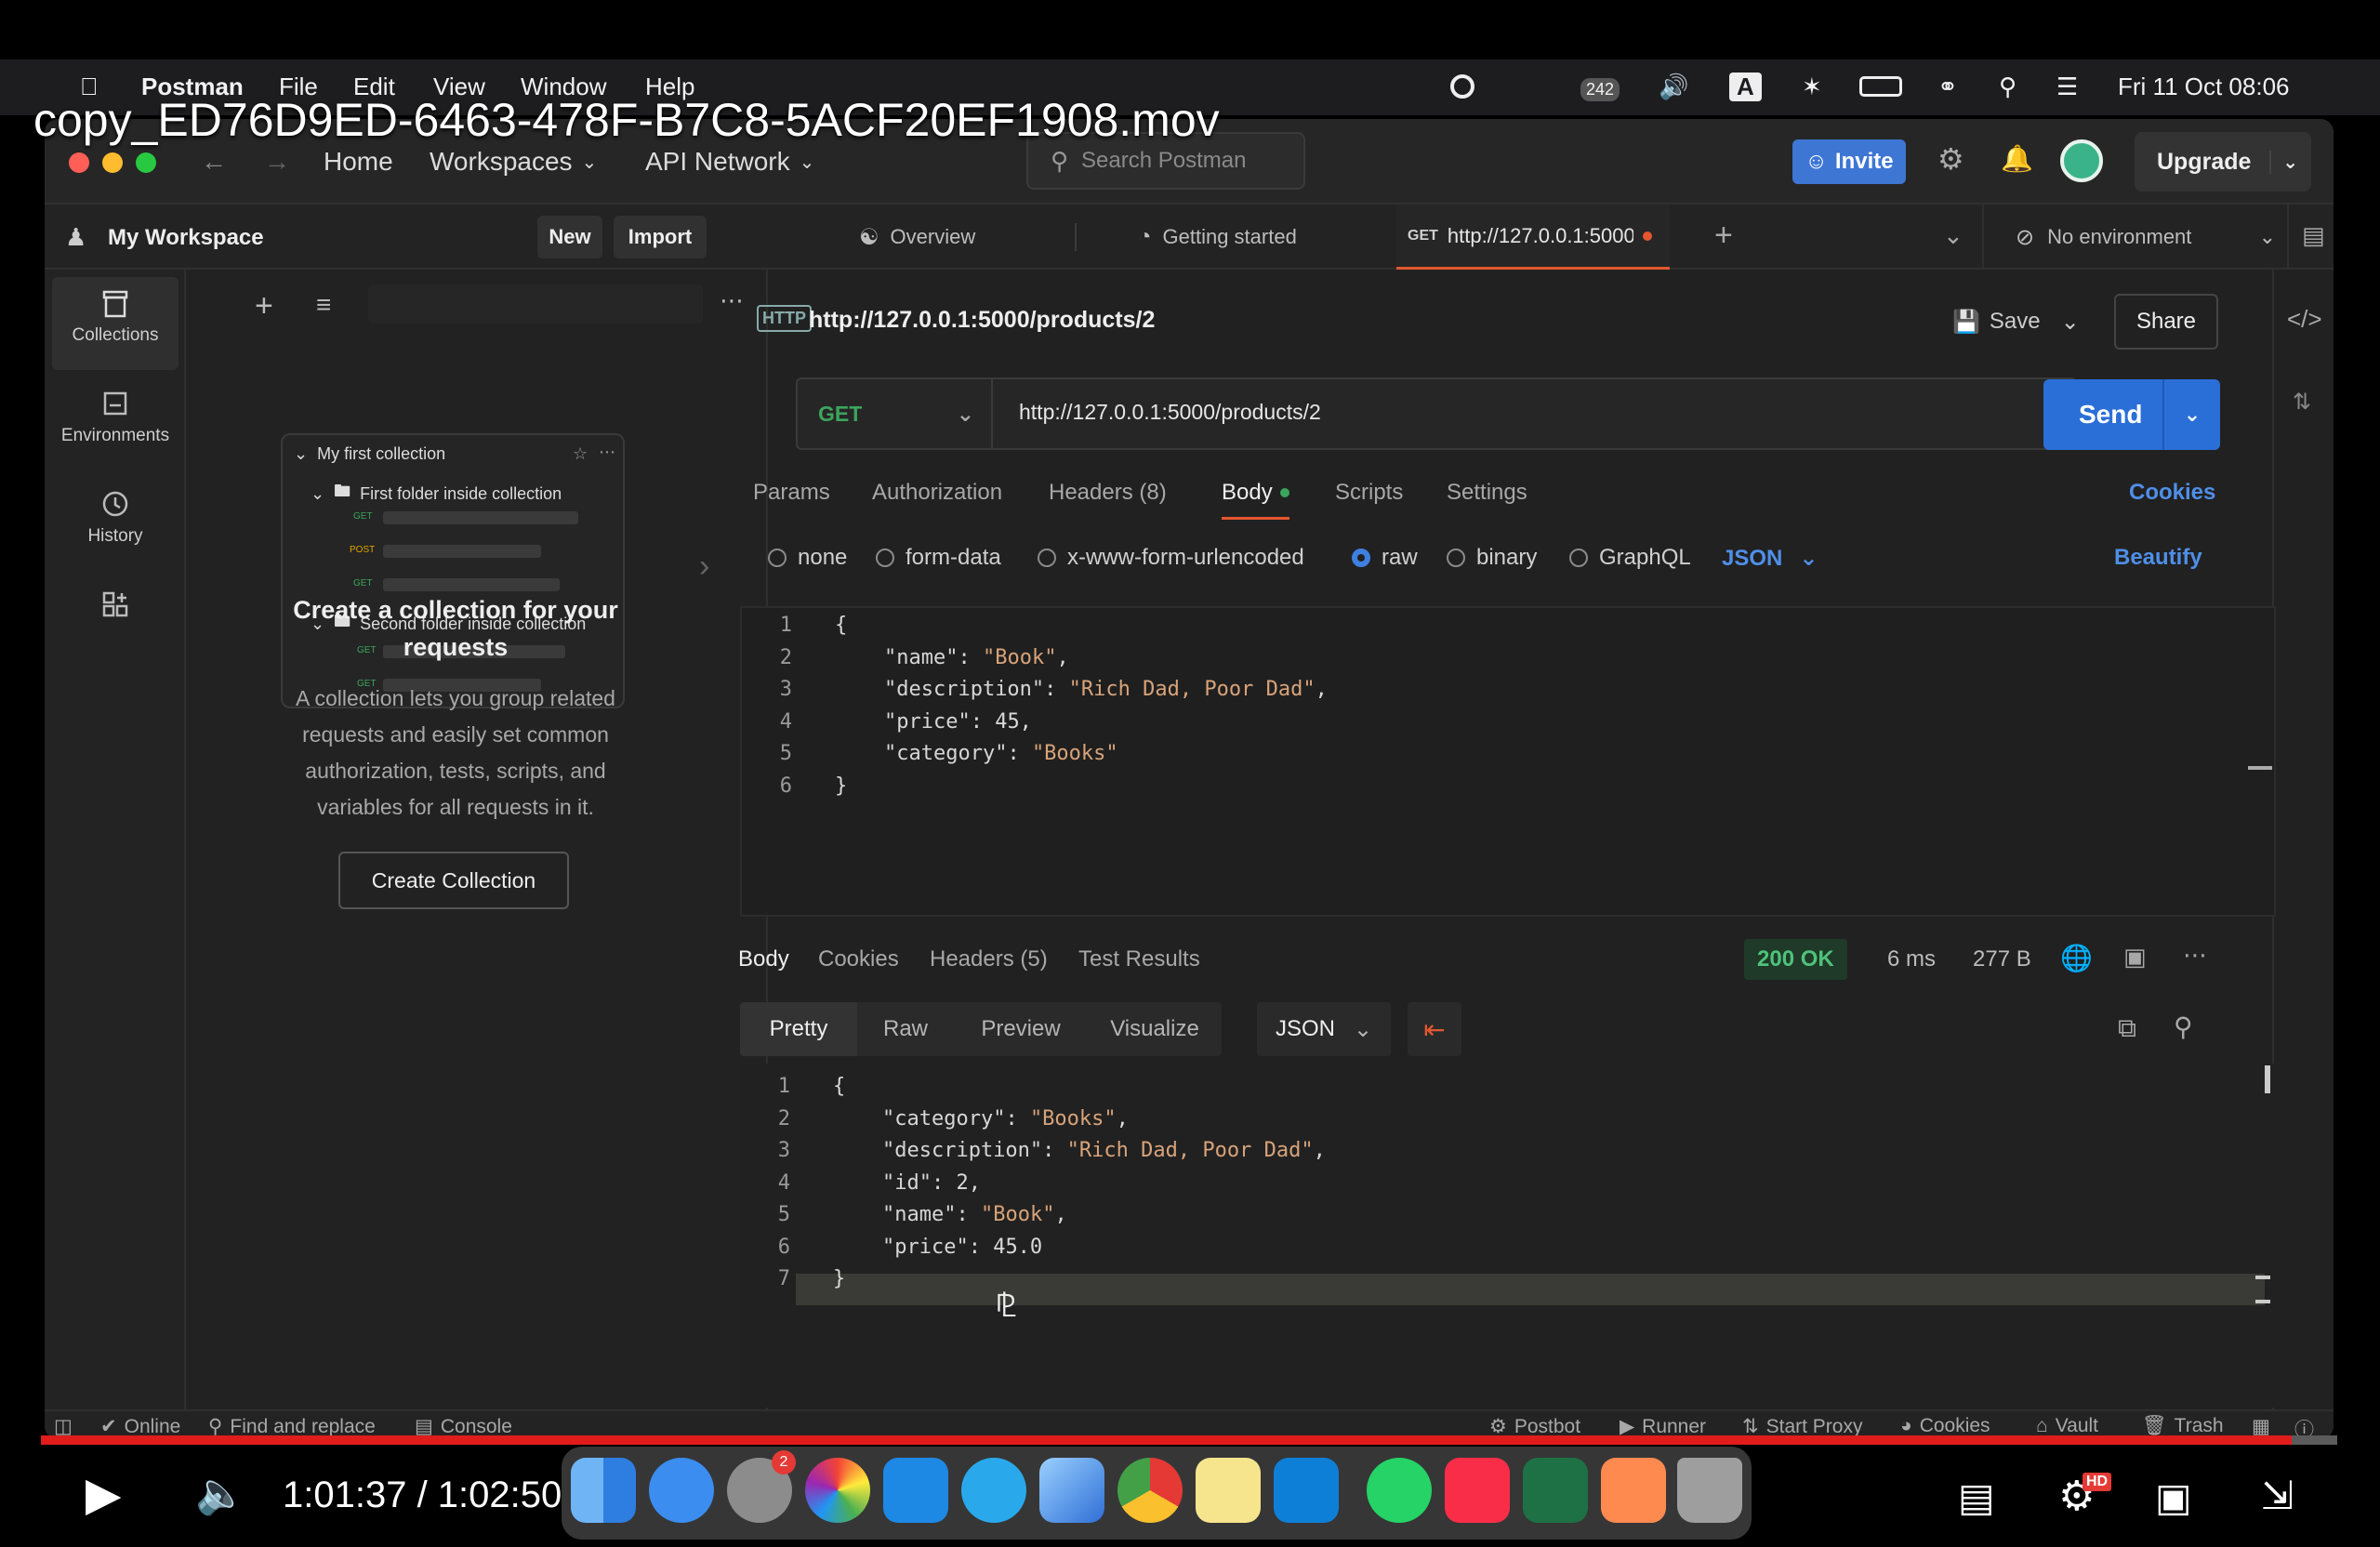  What do you see at coordinates (1324, 1029) in the screenshot?
I see `response-format-select: JSON ⌄` at bounding box center [1324, 1029].